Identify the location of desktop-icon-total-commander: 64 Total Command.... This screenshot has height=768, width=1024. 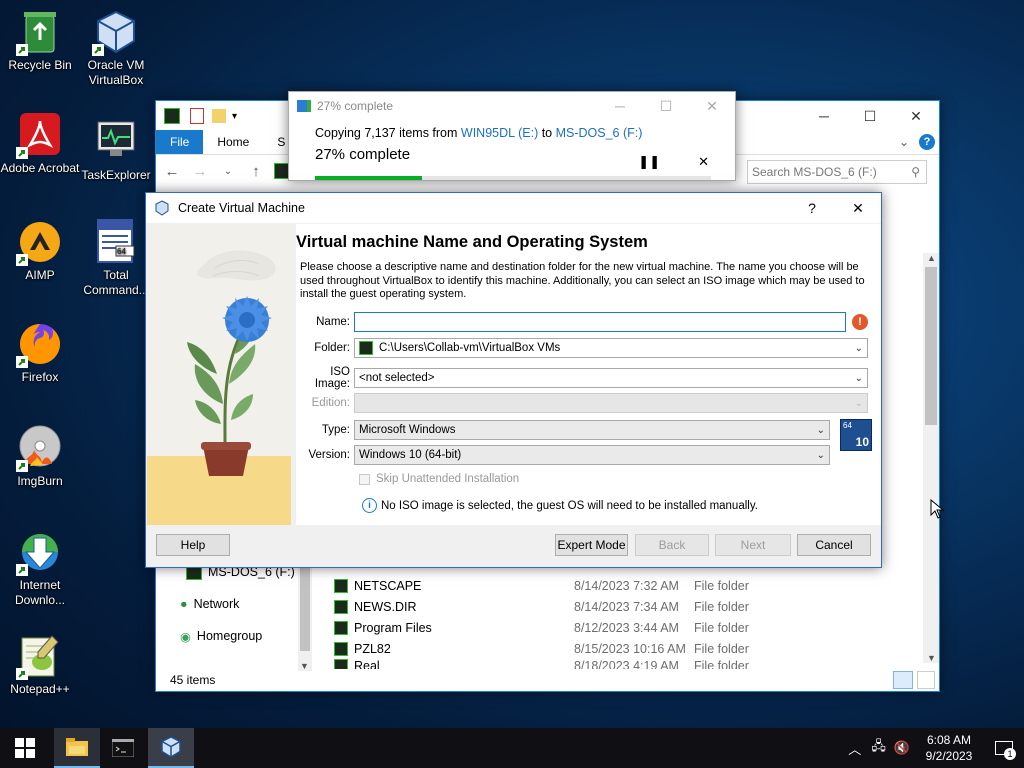
(116, 258).